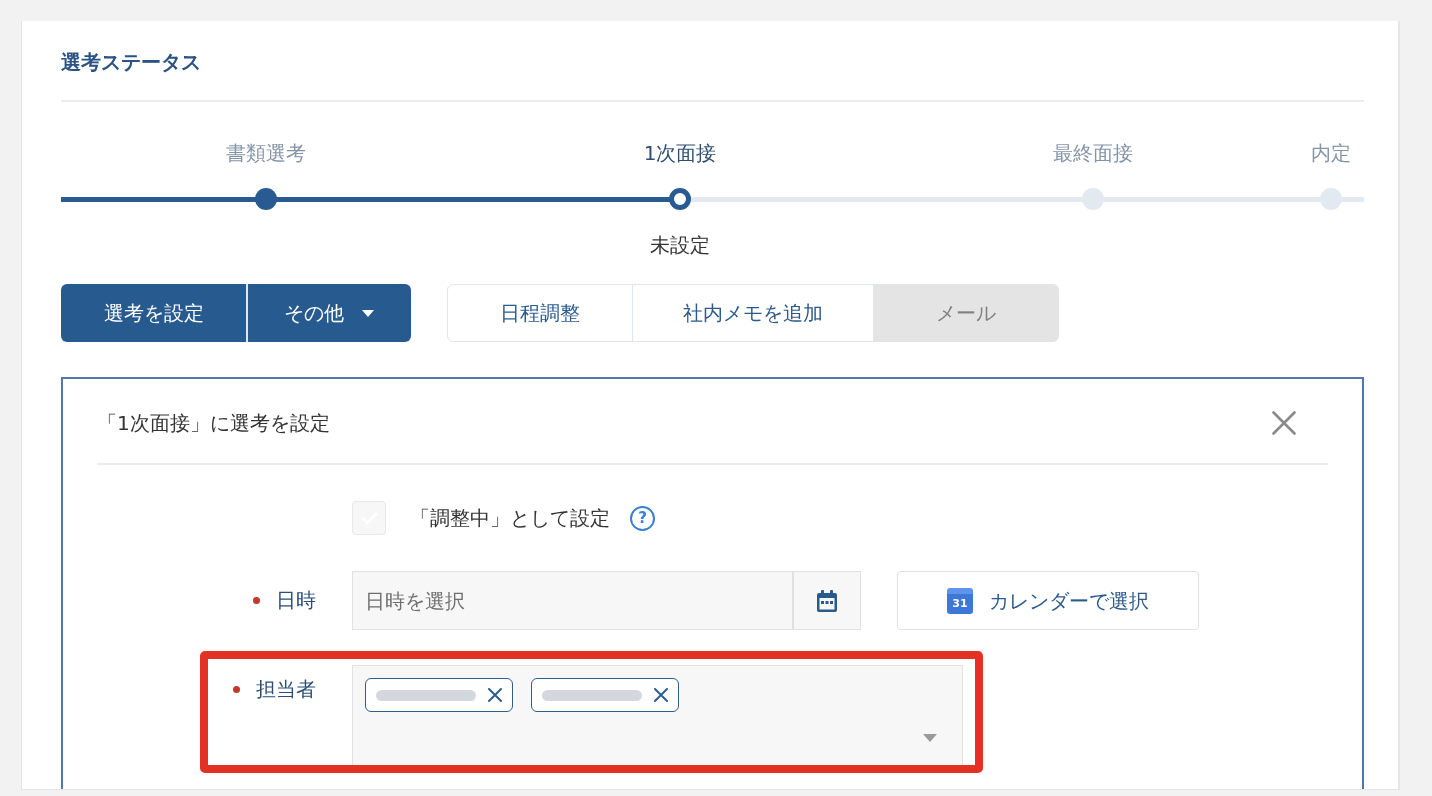 This screenshot has width=1432, height=796. I want to click on calendar-icon, so click(827, 600).